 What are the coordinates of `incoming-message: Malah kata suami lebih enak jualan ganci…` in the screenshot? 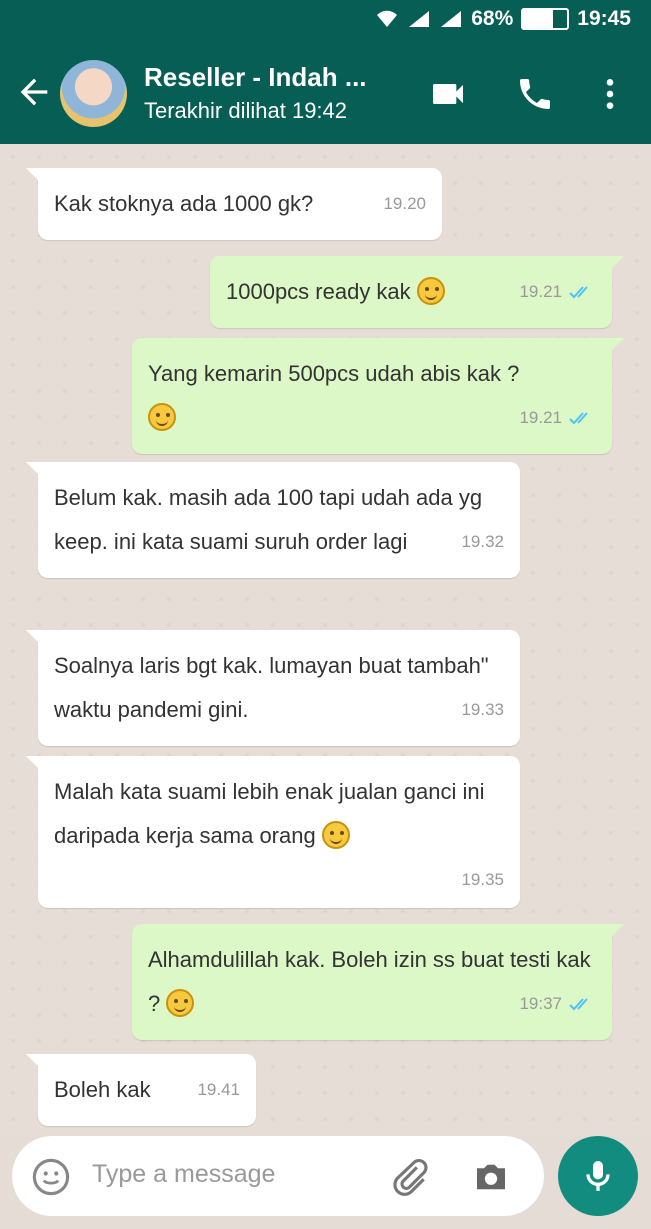 It's located at (273, 832).